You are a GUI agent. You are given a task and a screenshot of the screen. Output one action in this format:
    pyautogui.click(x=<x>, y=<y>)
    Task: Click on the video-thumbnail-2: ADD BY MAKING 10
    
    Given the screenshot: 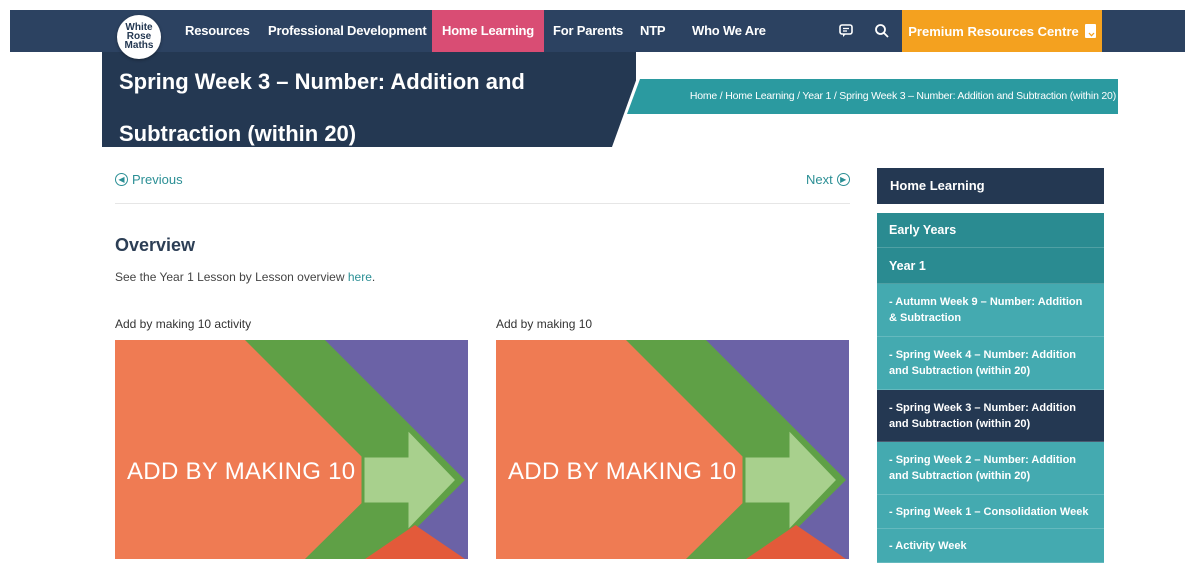 What is the action you would take?
    pyautogui.click(x=672, y=449)
    